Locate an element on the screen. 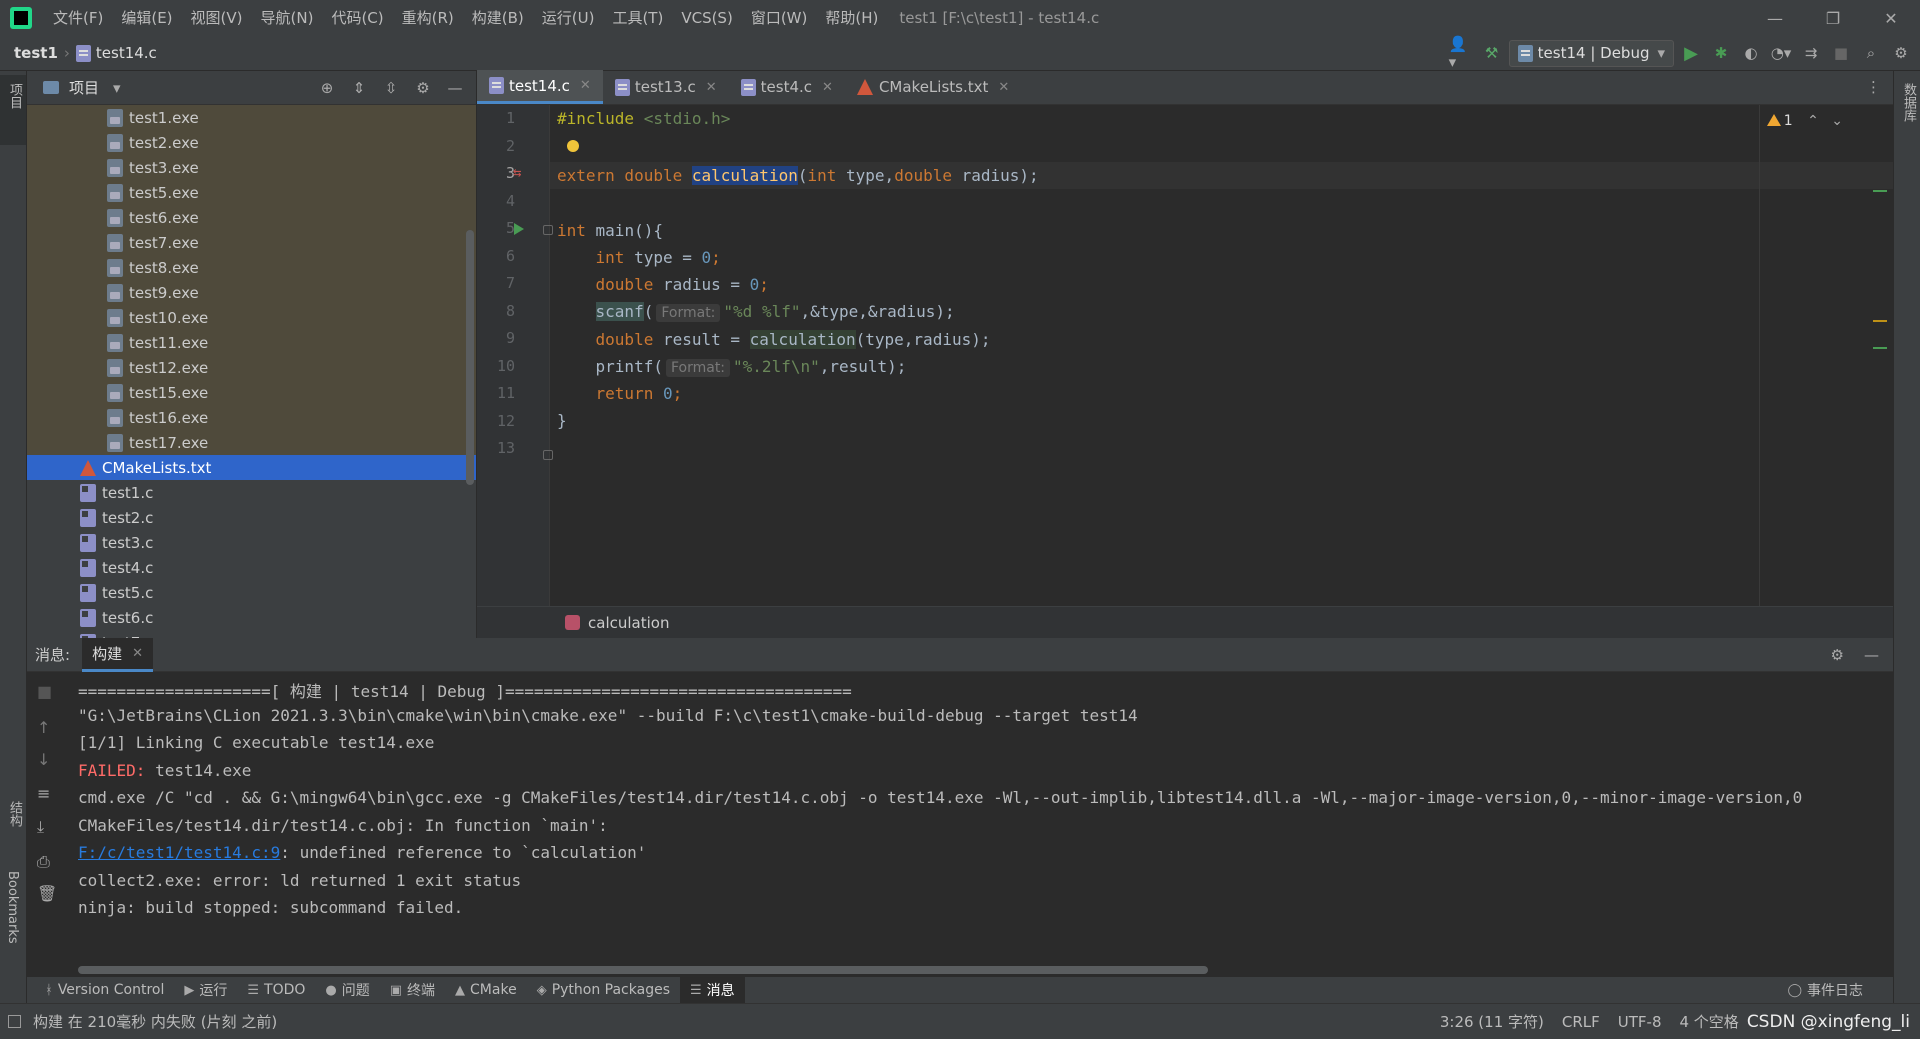 The height and width of the screenshot is (1039, 1920). panel-toggle-icon is located at coordinates (14, 1021).